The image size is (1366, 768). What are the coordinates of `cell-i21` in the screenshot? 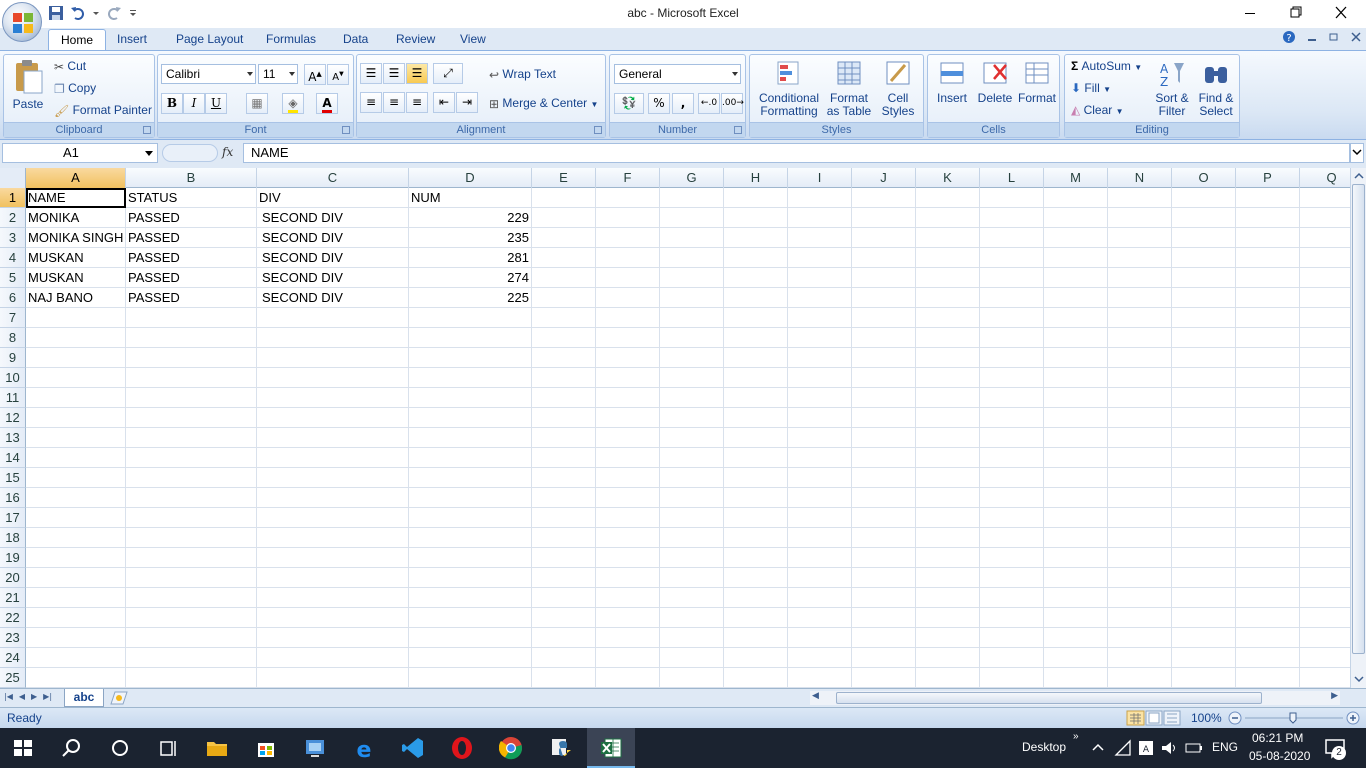 It's located at (820, 598).